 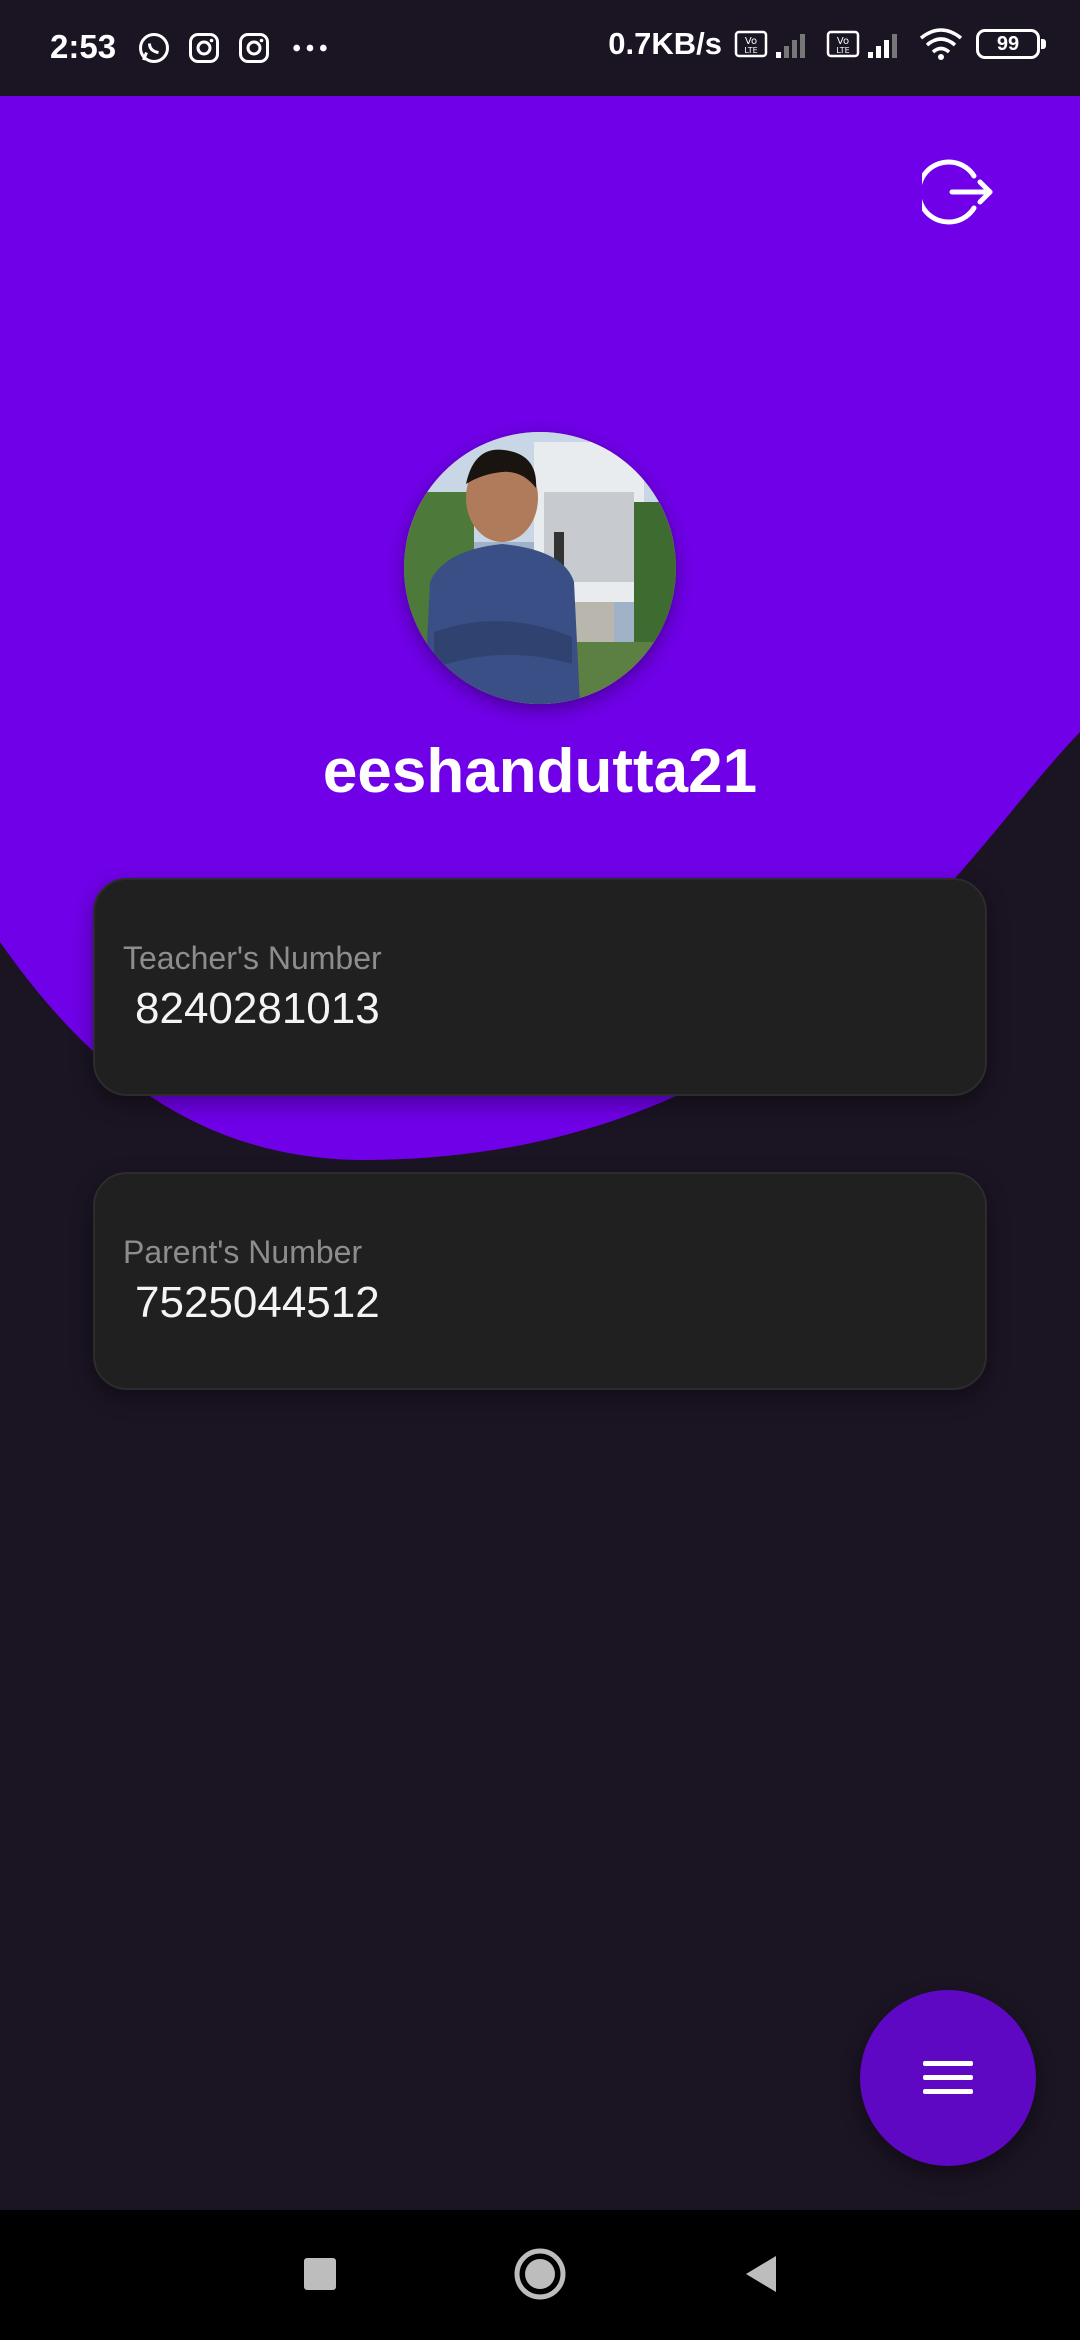 What do you see at coordinates (154, 48) in the screenshot?
I see `whatsapp-icon` at bounding box center [154, 48].